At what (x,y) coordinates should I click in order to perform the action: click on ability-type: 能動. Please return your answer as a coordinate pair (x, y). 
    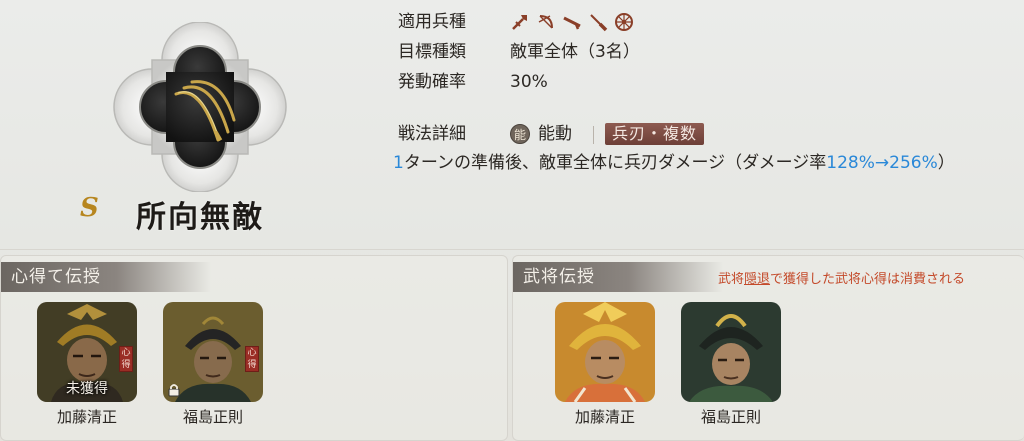
    Looking at the image, I should click on (555, 134).